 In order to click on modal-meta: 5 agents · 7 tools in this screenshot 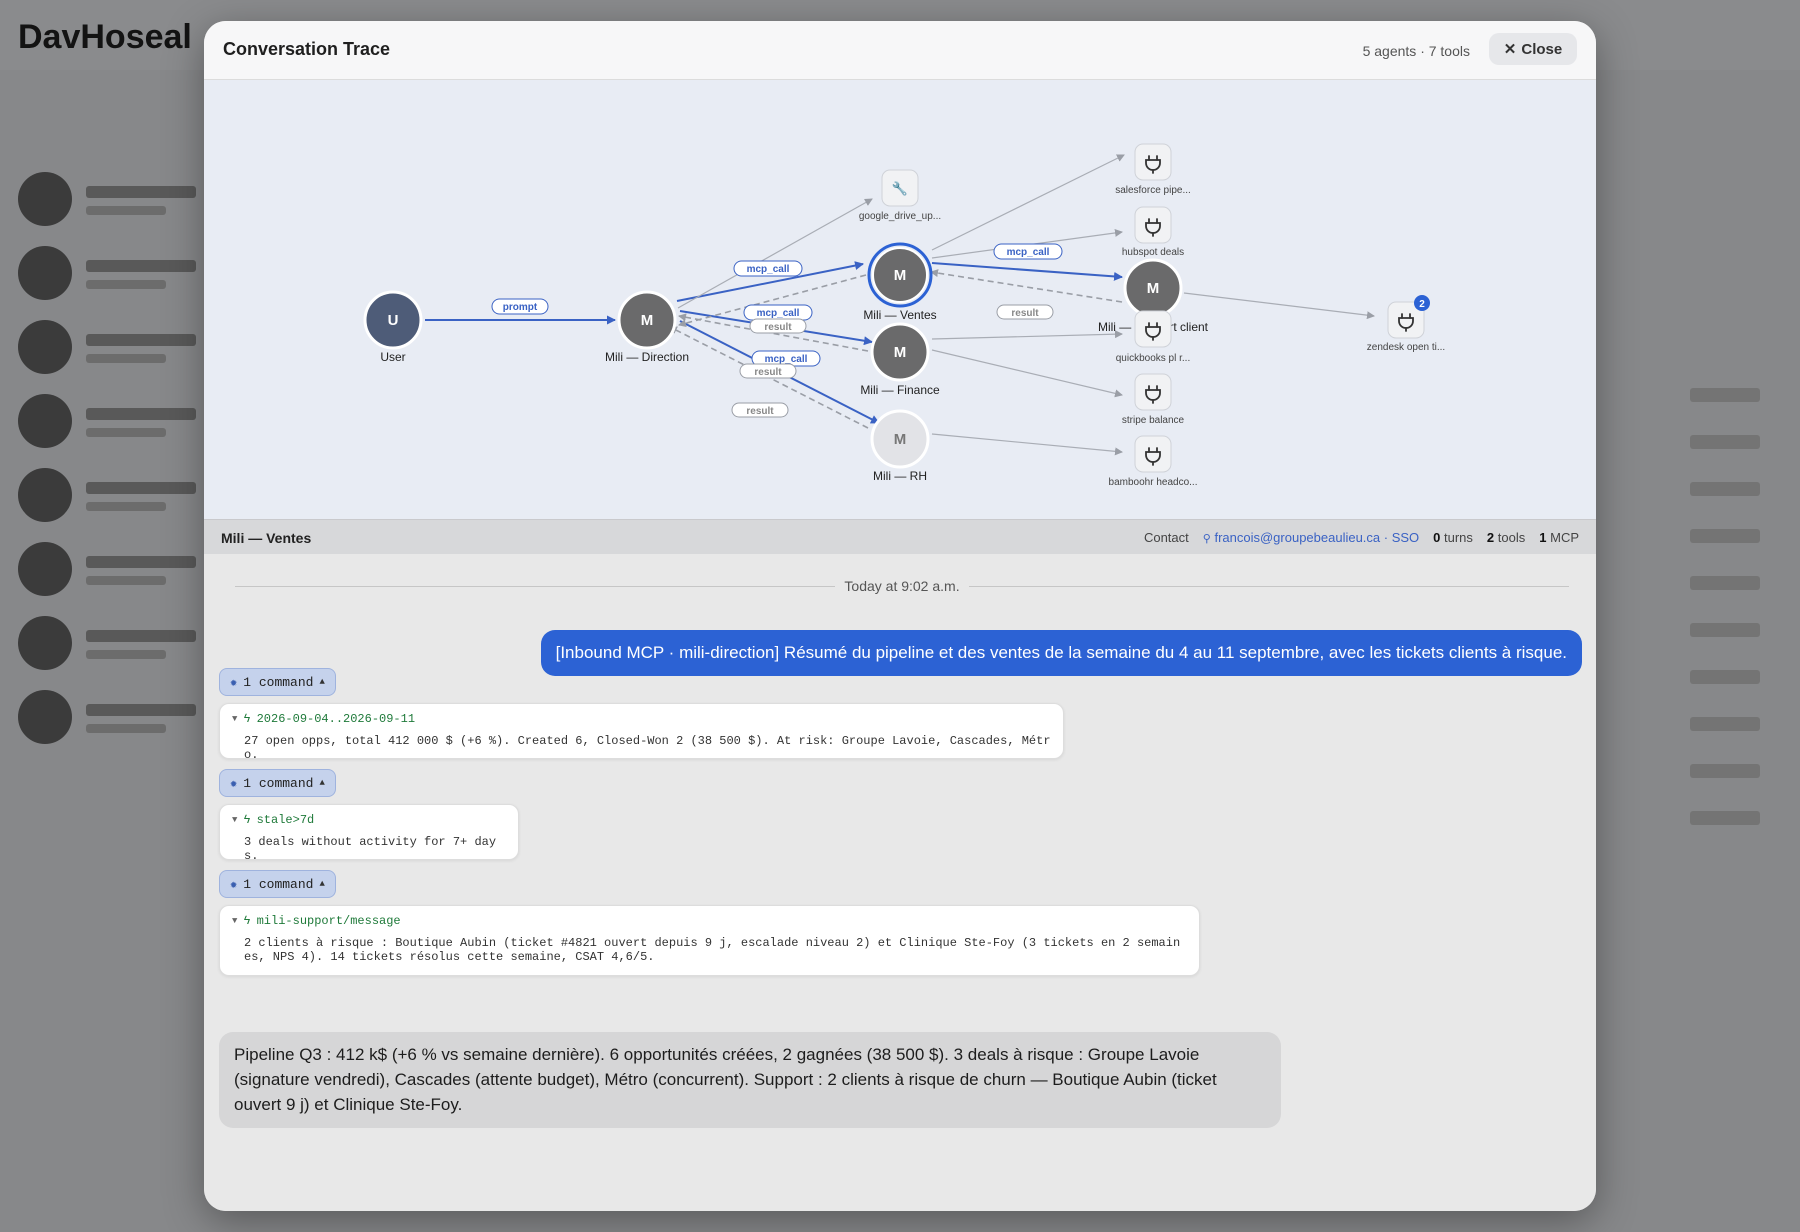, I will do `click(1416, 51)`.